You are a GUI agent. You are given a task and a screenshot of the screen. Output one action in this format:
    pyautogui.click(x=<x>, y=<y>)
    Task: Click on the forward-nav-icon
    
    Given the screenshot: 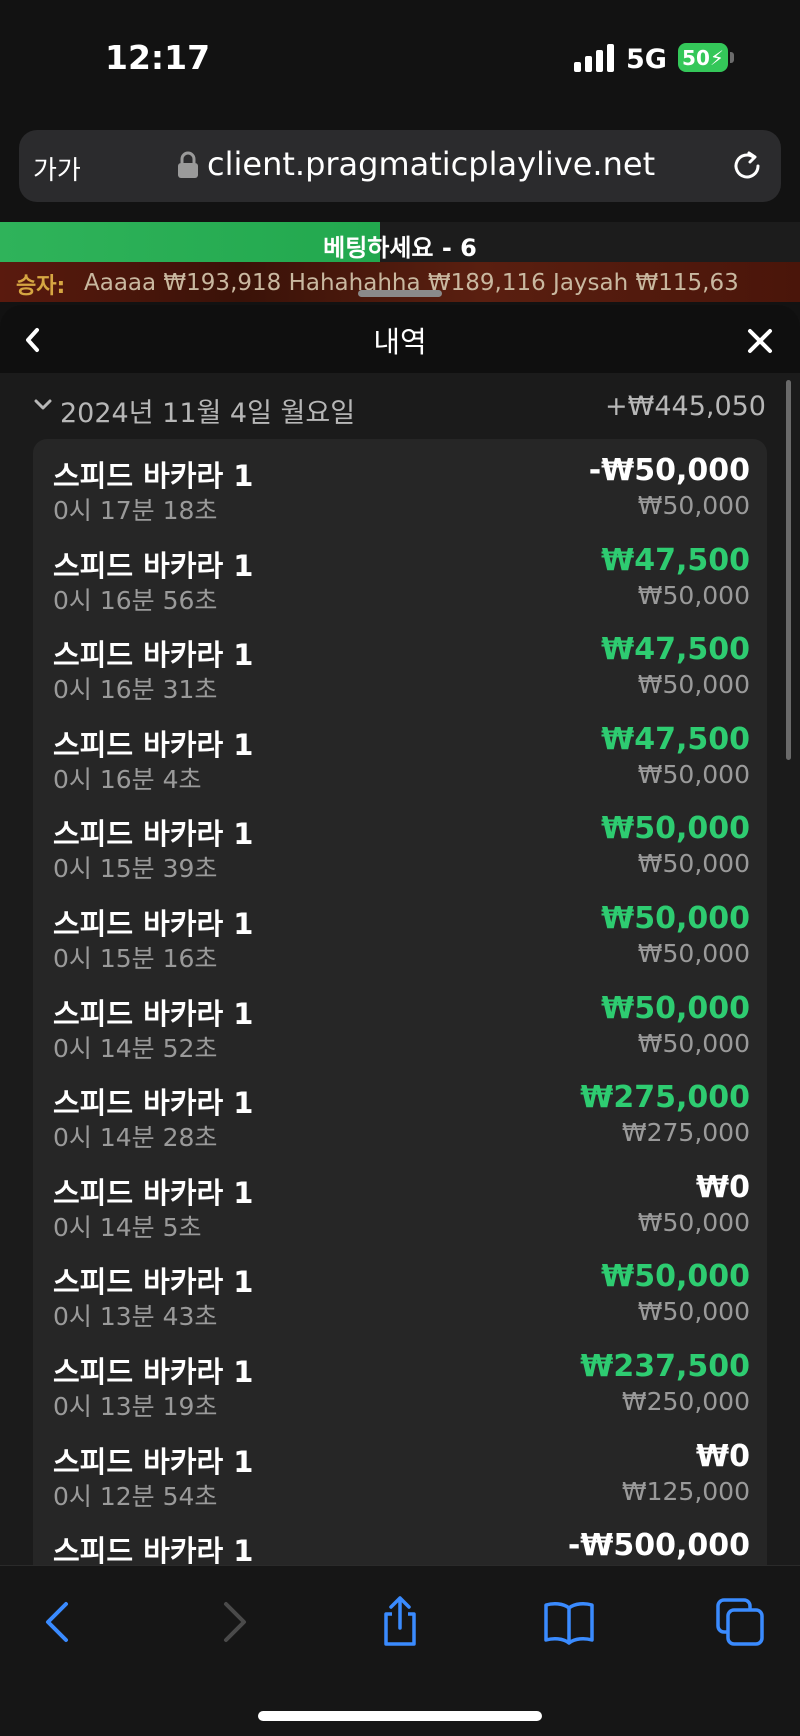 What is the action you would take?
    pyautogui.click(x=232, y=1622)
    